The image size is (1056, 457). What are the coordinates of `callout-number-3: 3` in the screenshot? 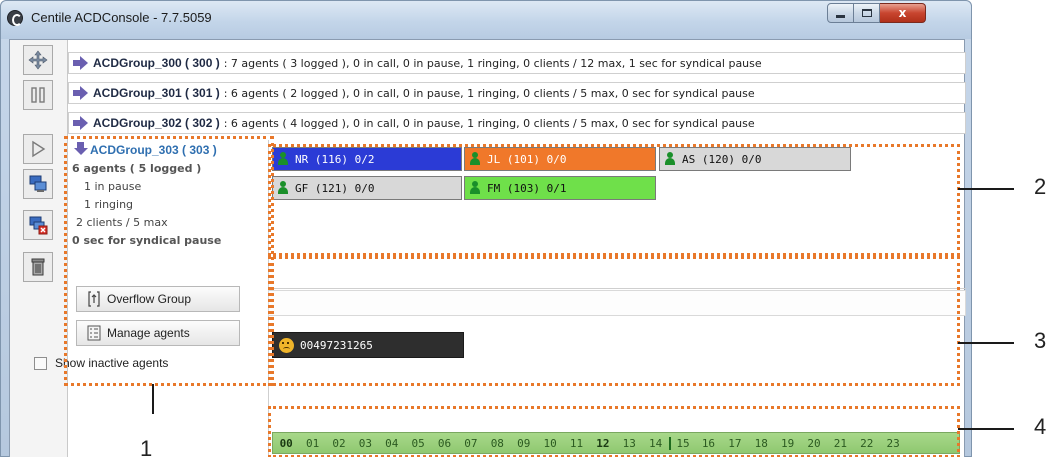 It's located at (1040, 340).